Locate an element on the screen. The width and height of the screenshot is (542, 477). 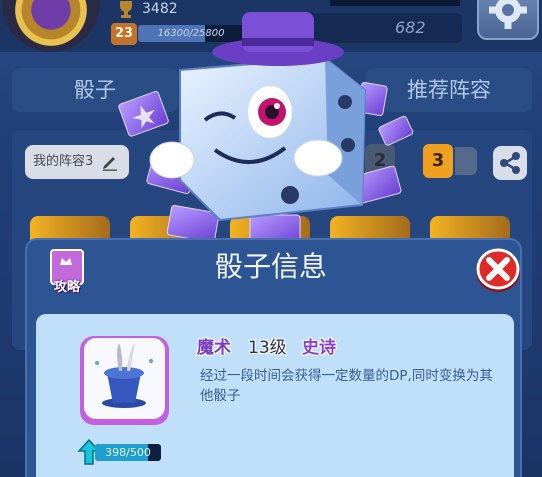
magic-hat-dice-icon is located at coordinates (124, 380).